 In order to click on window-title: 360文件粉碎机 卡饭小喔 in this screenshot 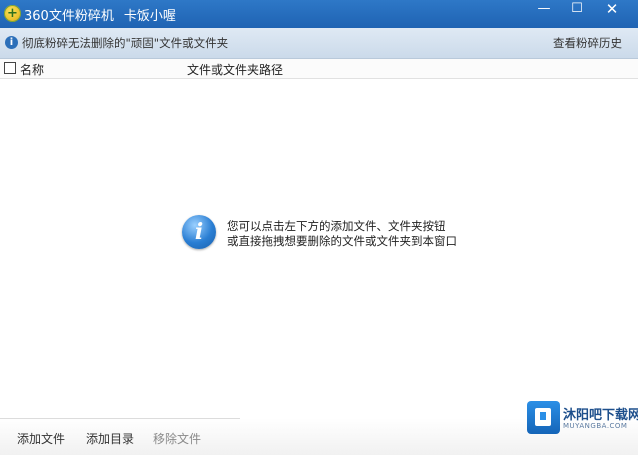, I will do `click(100, 14)`.